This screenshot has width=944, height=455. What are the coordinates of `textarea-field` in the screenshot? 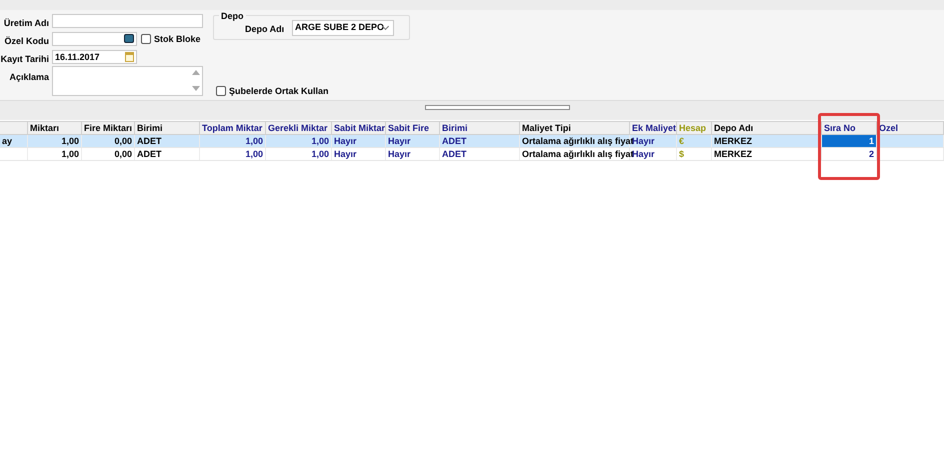 It's located at (127, 81).